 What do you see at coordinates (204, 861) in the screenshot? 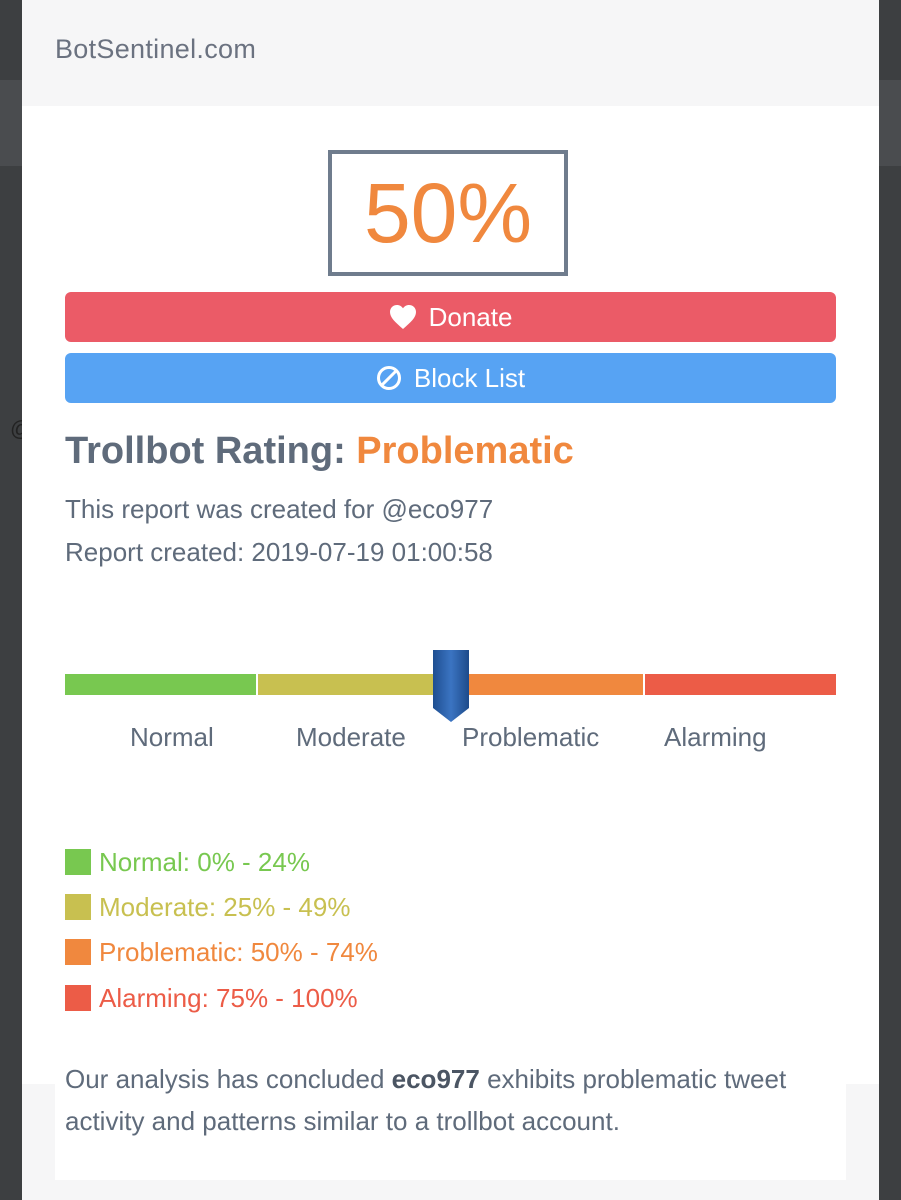
I see `legend-text-normal: Normal: 0% - 24%` at bounding box center [204, 861].